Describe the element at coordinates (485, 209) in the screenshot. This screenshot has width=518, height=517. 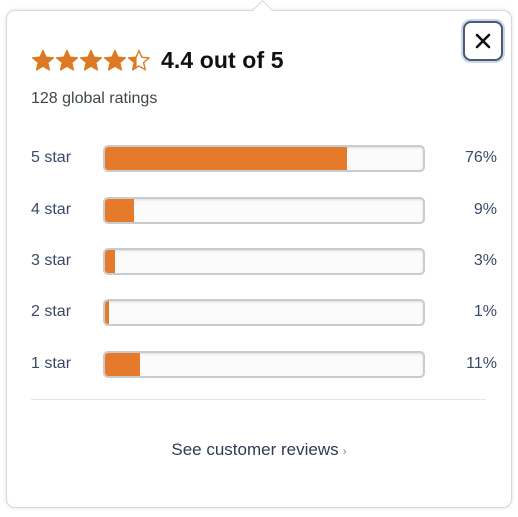
I see `histogram-row-percent: 9%` at that location.